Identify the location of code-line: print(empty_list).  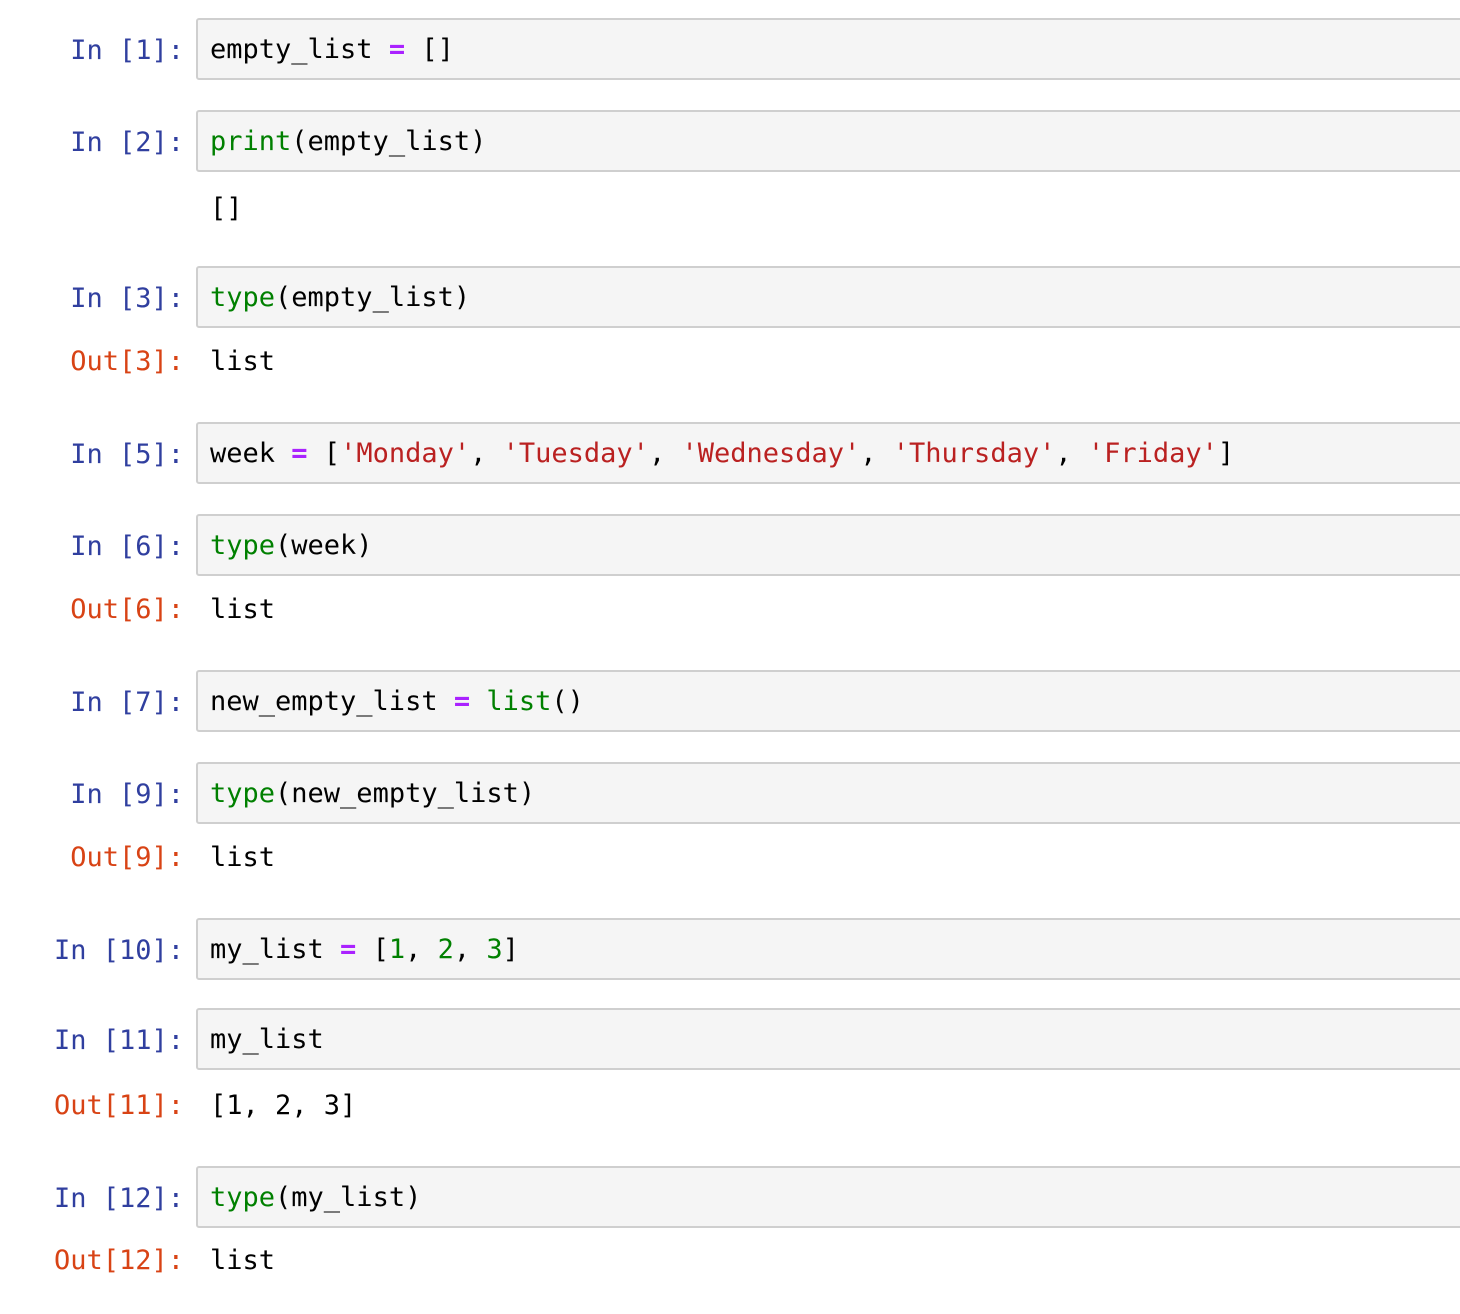
(348, 142).